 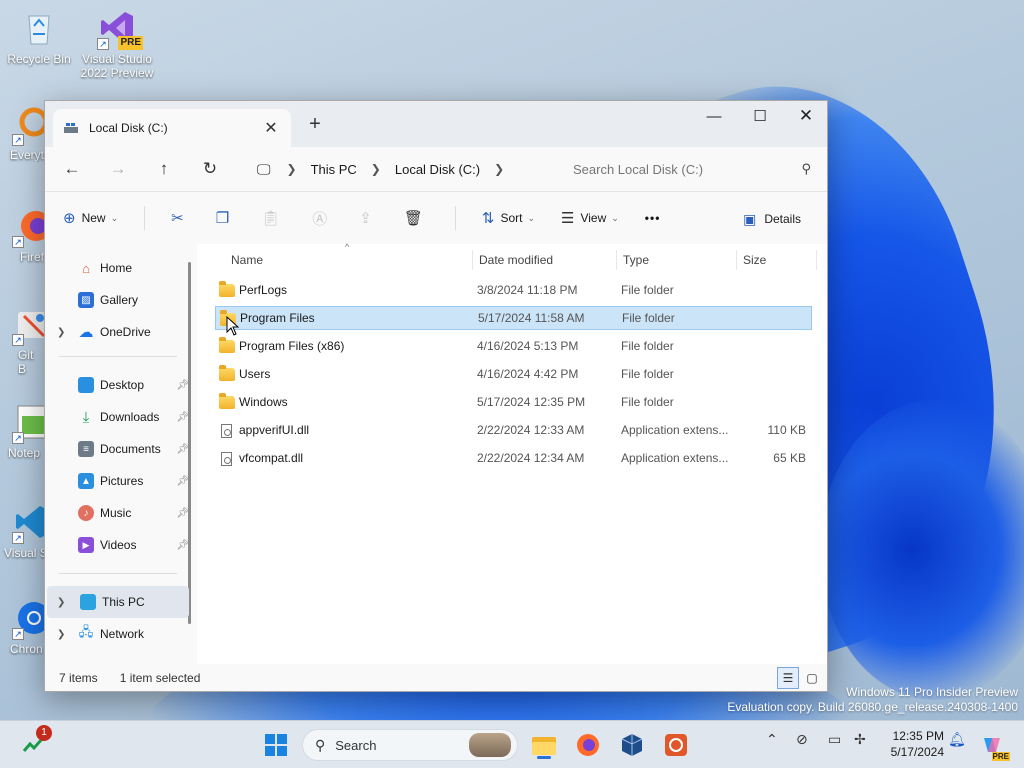 I want to click on display-icon: ▭, so click(x=834, y=739).